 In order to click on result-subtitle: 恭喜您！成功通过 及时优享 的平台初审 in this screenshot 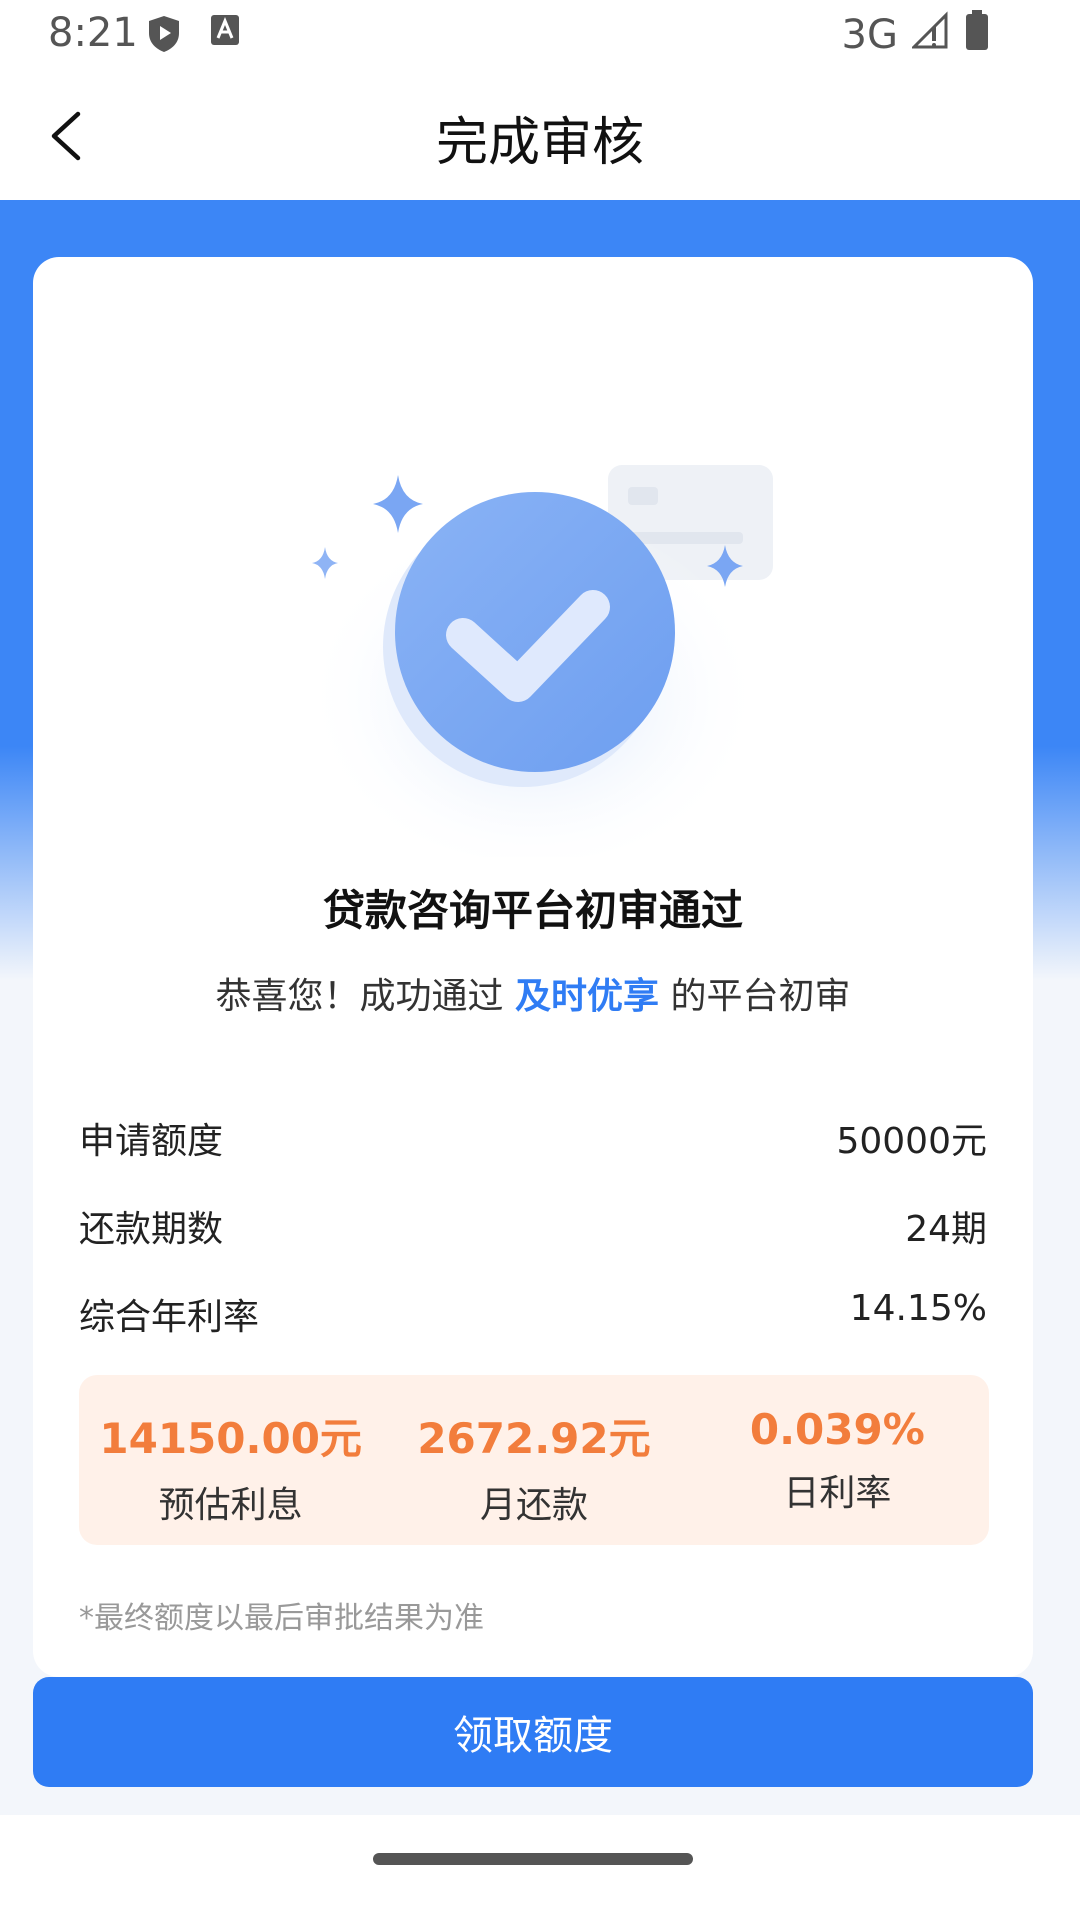, I will do `click(533, 993)`.